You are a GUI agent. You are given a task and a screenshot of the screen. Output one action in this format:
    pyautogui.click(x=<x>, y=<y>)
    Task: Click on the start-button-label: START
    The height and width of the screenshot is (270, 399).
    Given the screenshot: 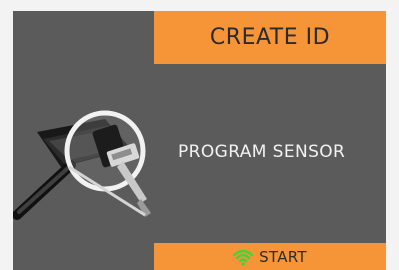 What is the action you would take?
    pyautogui.click(x=283, y=256)
    